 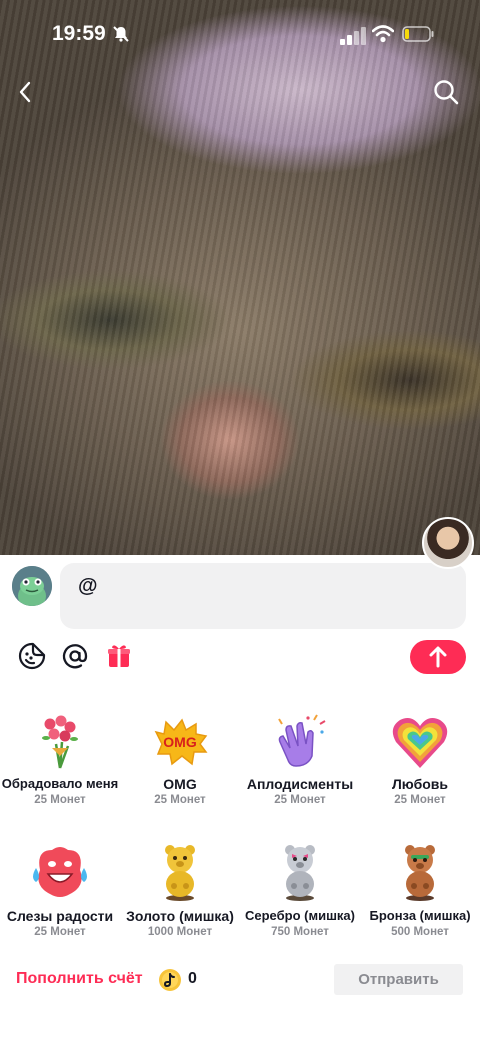 What do you see at coordinates (240, 35) in the screenshot?
I see `status-bar: 19:59` at bounding box center [240, 35].